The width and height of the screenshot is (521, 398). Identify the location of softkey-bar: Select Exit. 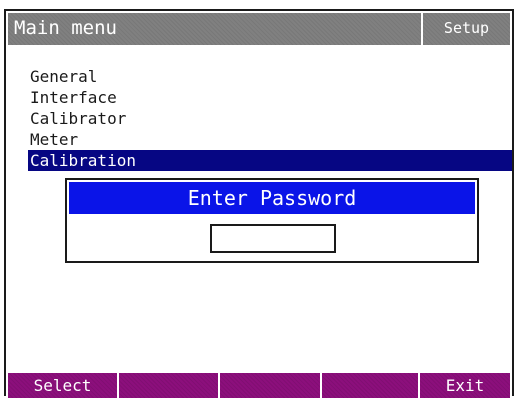
(259, 385).